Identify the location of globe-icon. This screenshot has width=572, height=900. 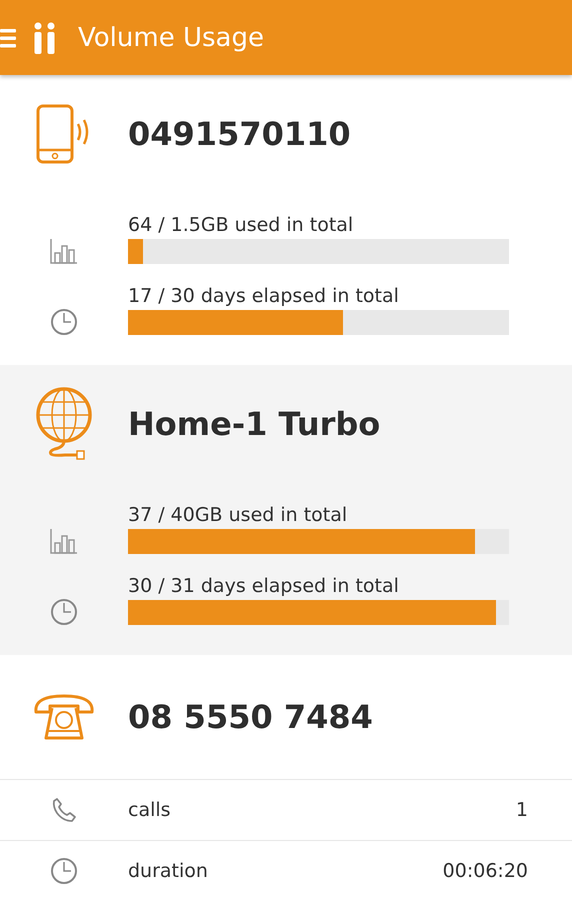
(64, 424).